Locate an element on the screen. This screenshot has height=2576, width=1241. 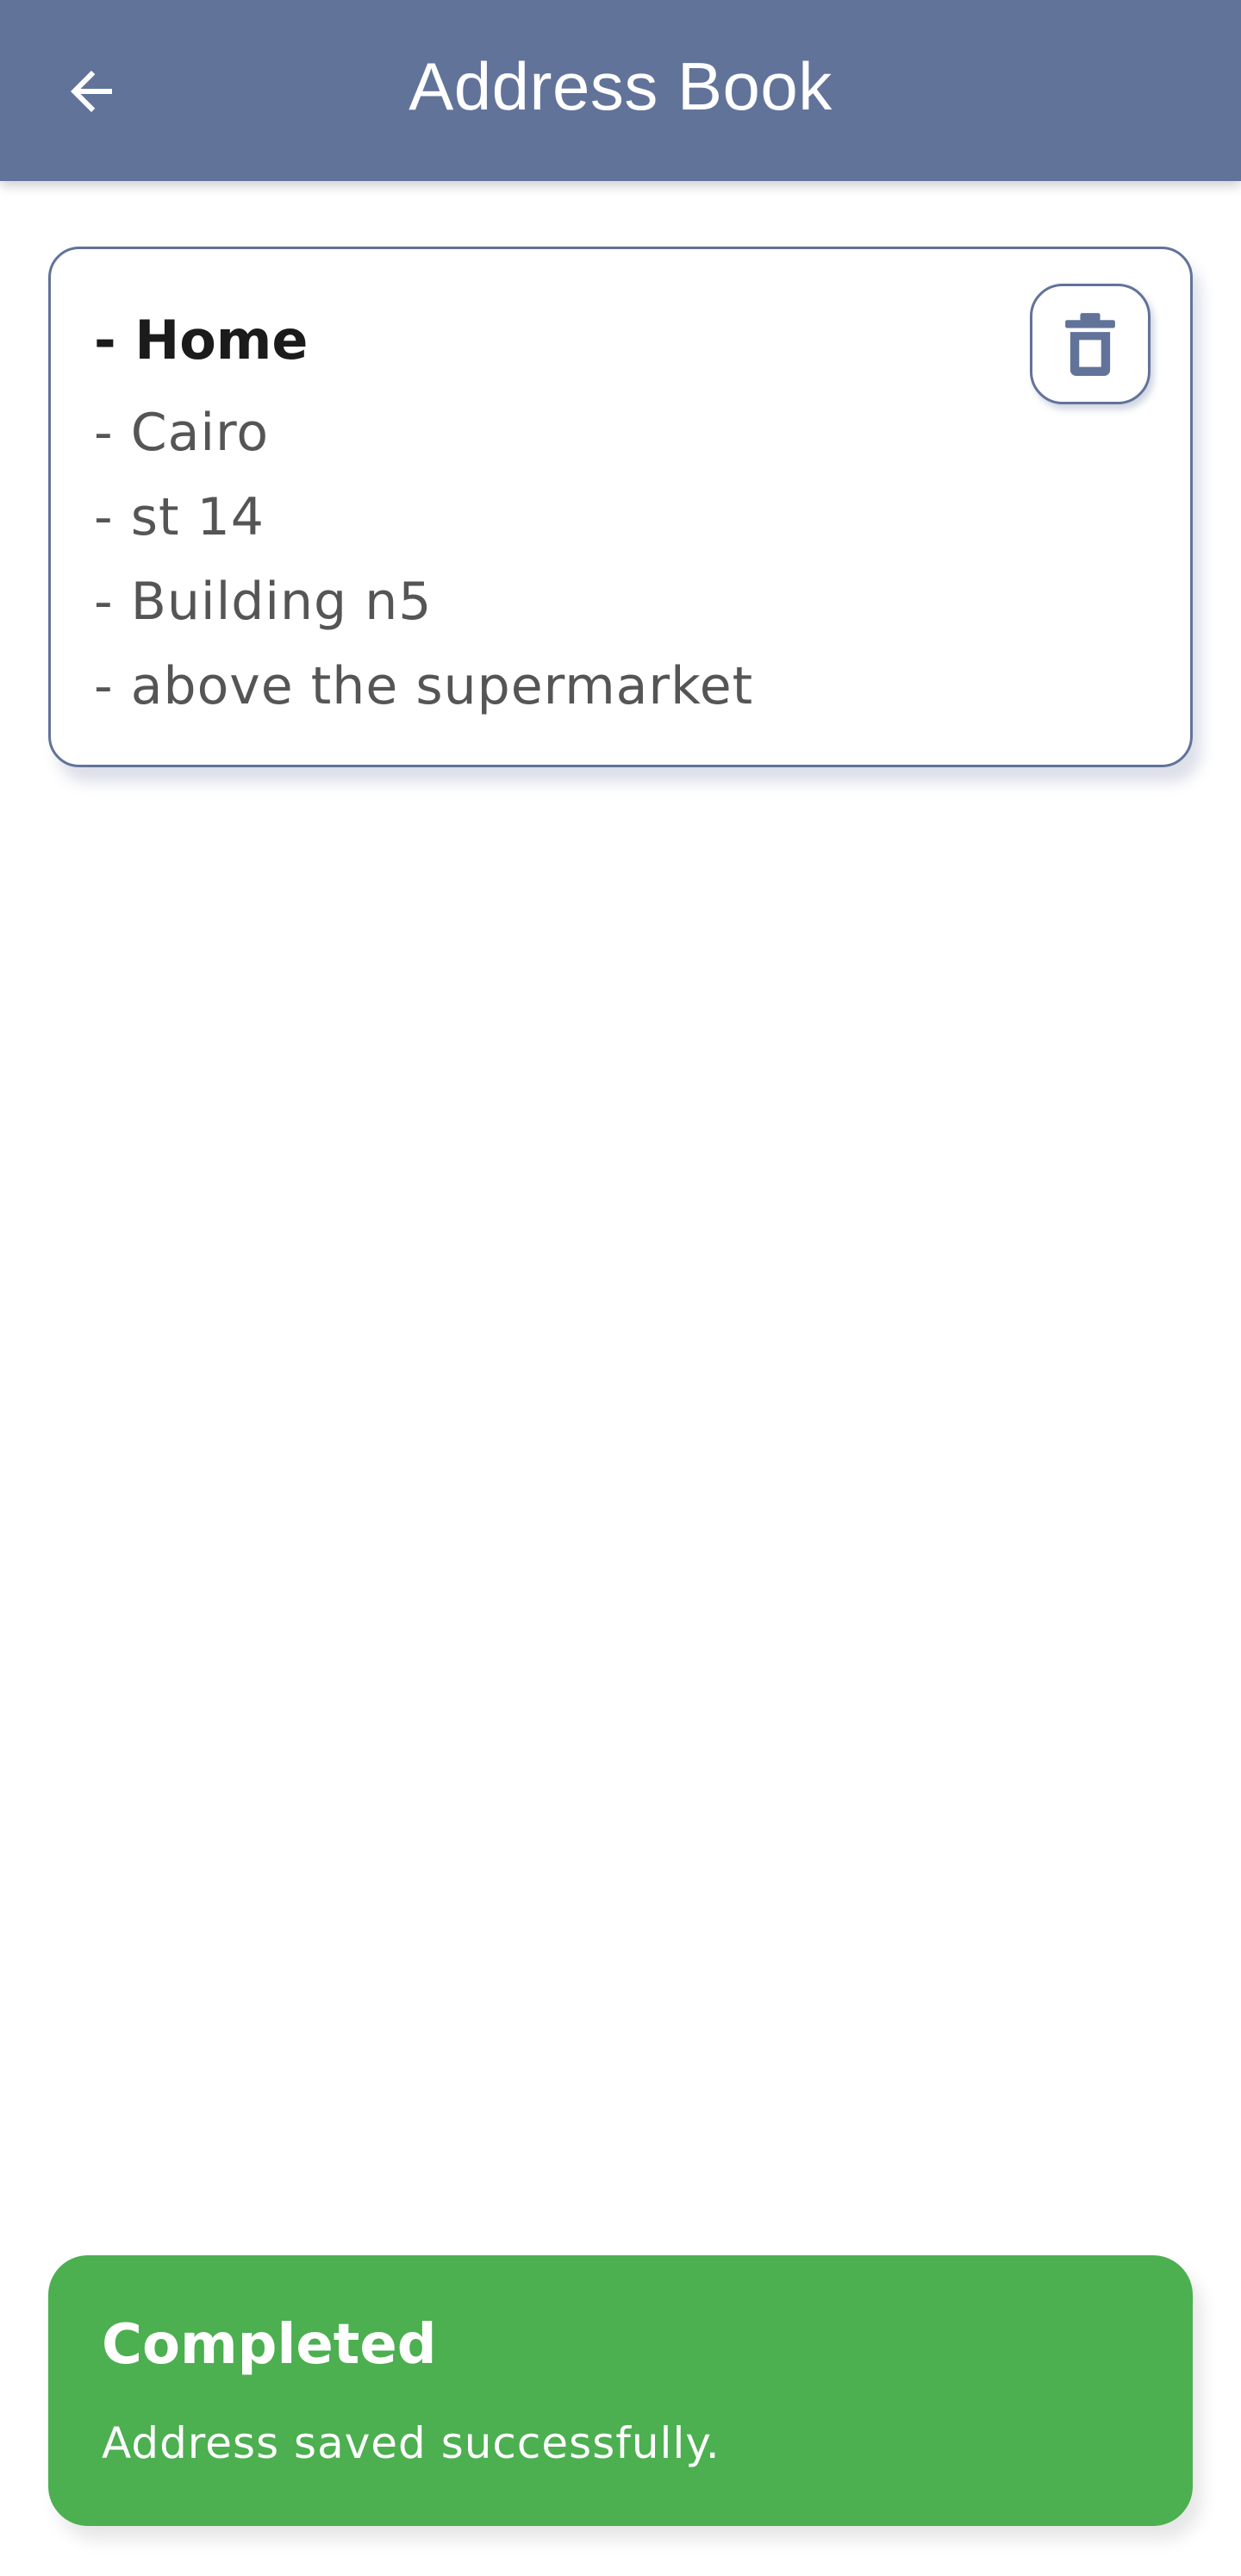
address-line-landmark: - above the supermarket is located at coordinates (424, 686).